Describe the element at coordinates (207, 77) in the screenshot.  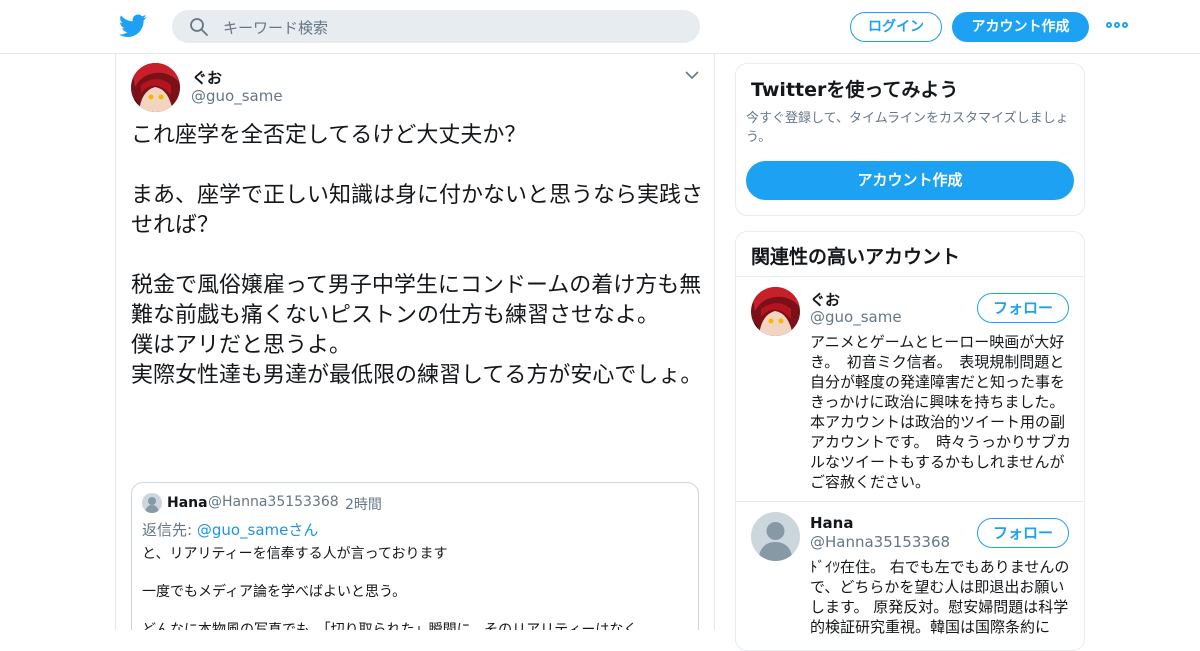
I see `tweet-author-name: ぐお` at that location.